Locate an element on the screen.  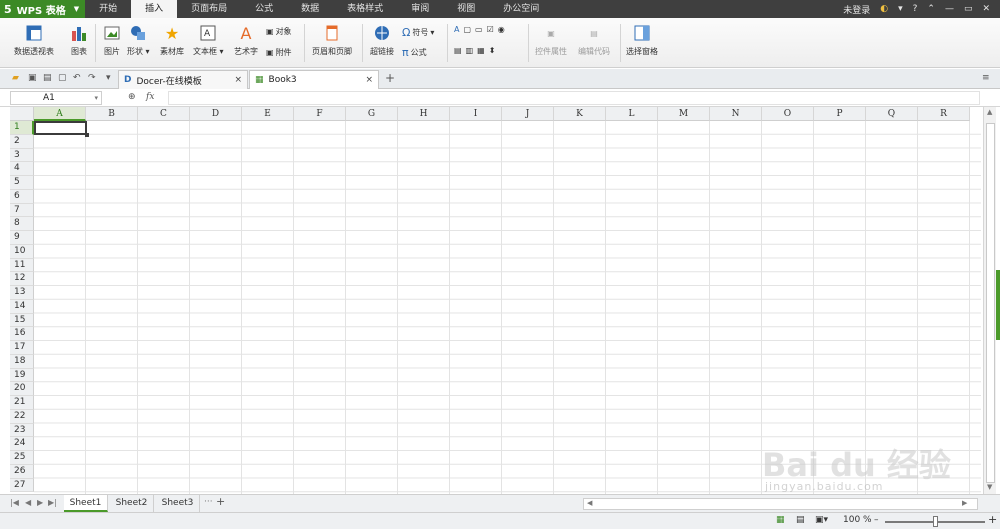
first-sheet-icon: |◀ is located at coordinates (14, 502).